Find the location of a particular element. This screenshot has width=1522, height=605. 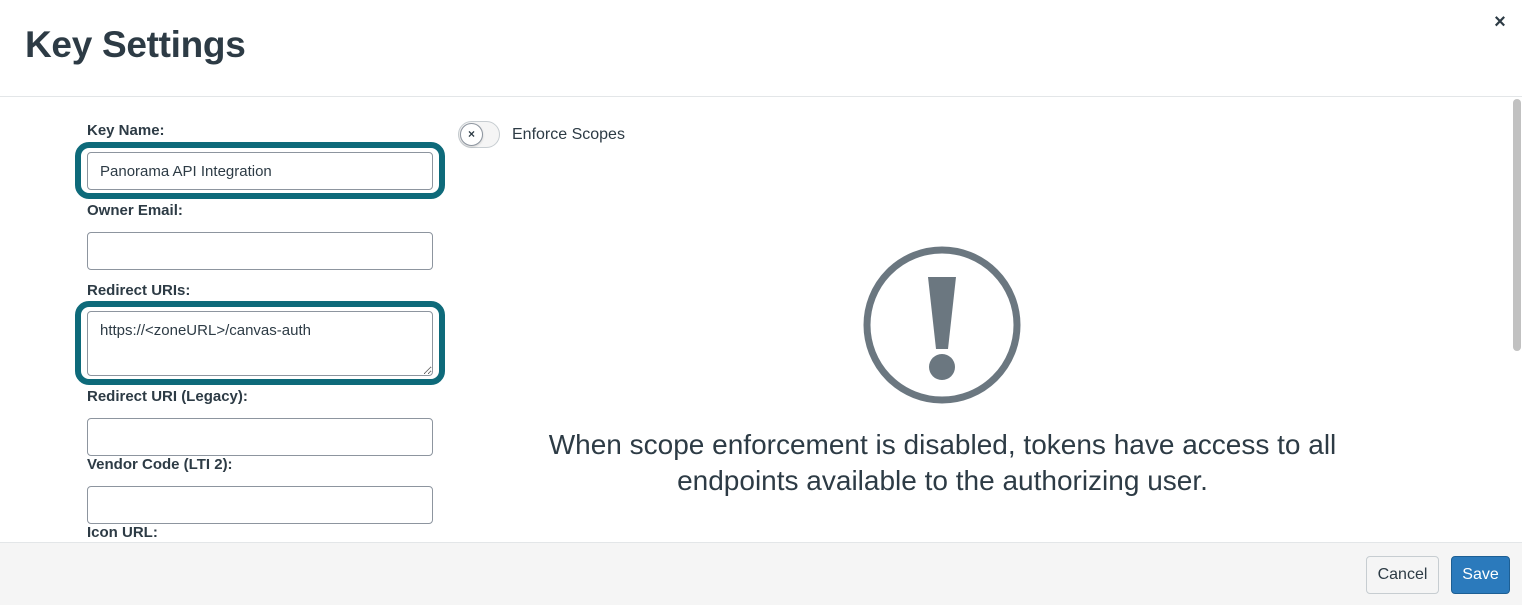

modal-title: Key Settings is located at coordinates (135, 44).